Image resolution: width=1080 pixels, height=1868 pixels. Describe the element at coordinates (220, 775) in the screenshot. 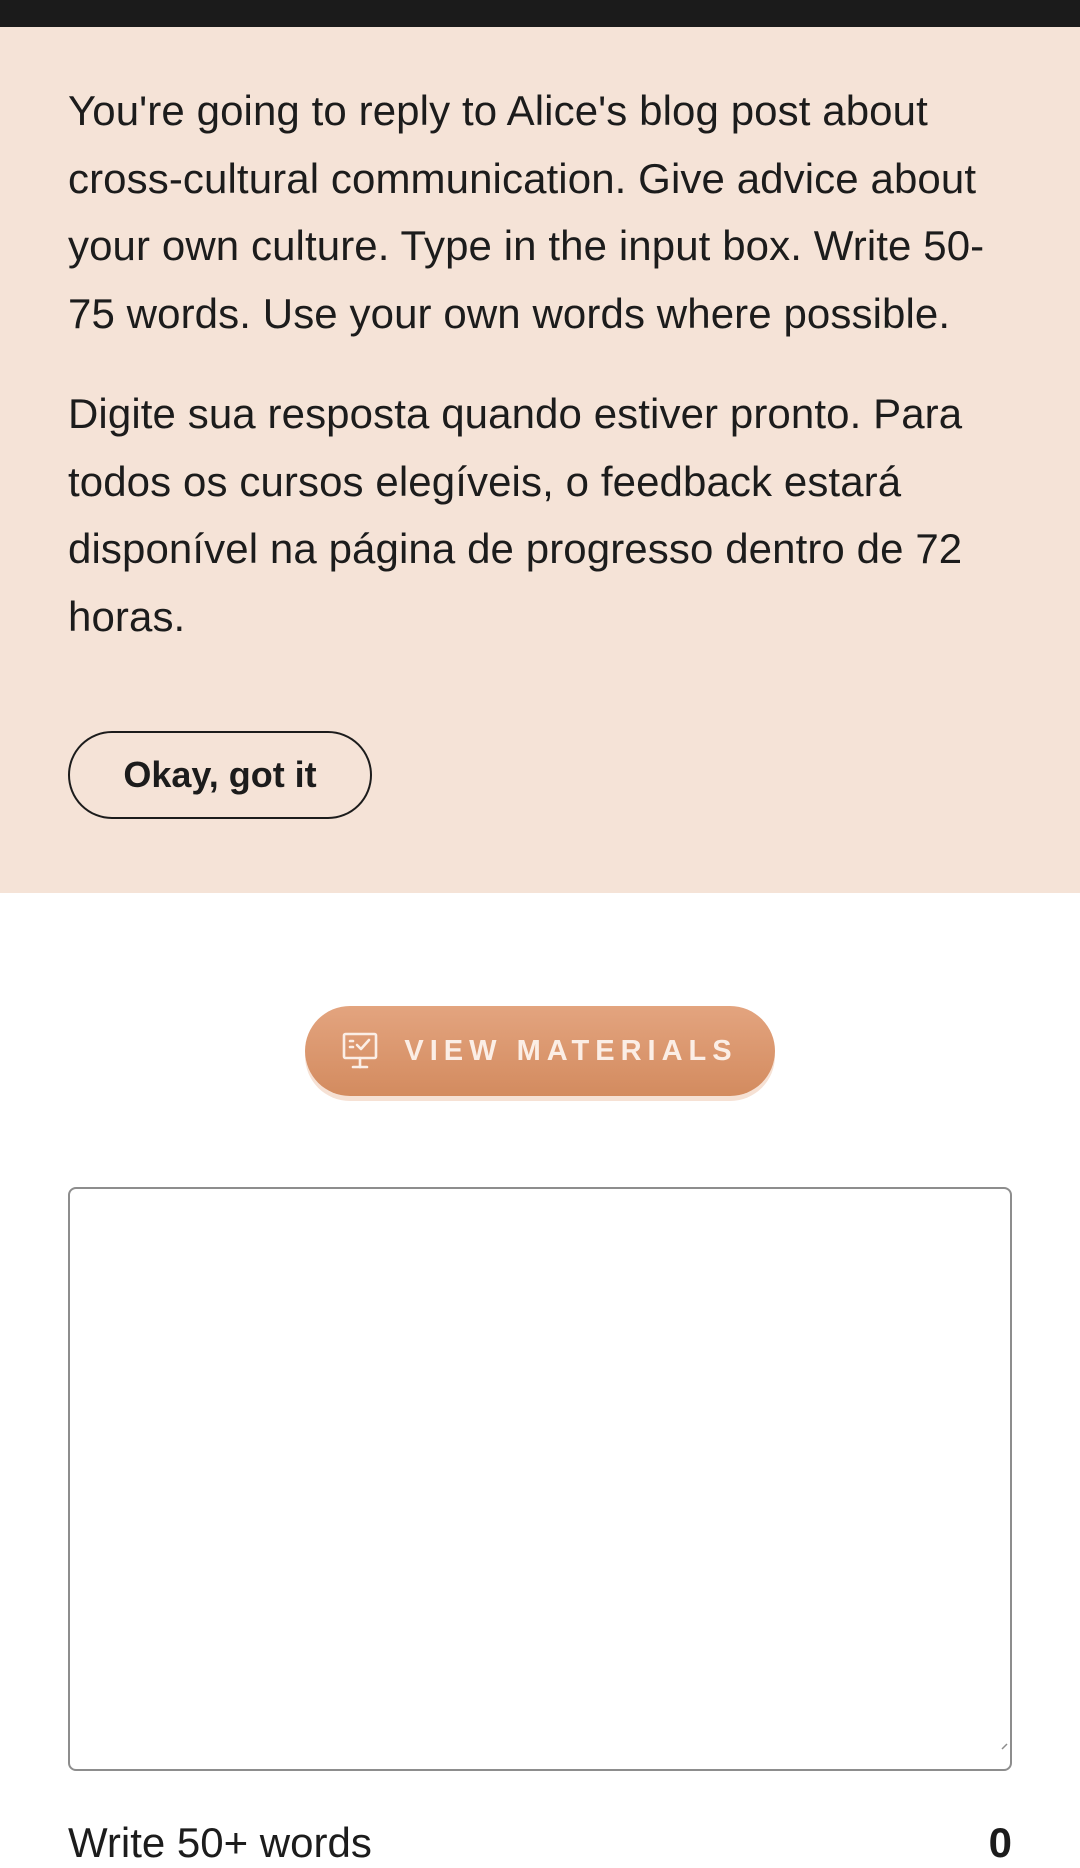

I see `okay-got-it-button: Okay, got it` at that location.